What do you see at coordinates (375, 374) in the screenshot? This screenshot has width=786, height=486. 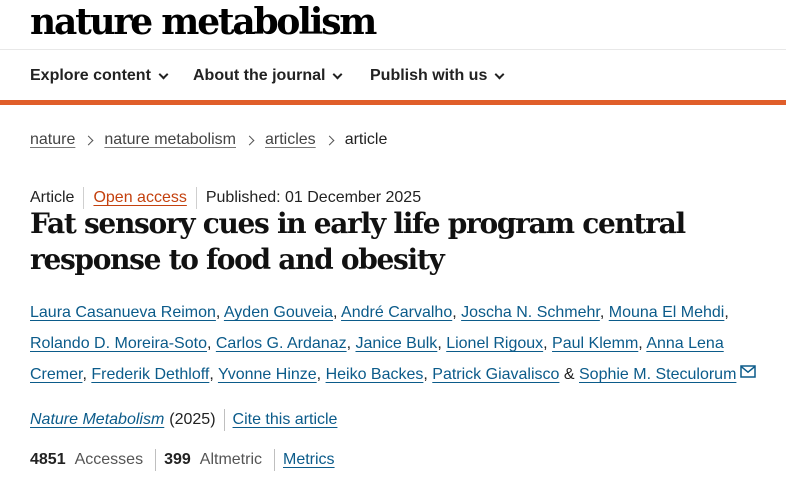 I see `author-link: Heiko Backes` at bounding box center [375, 374].